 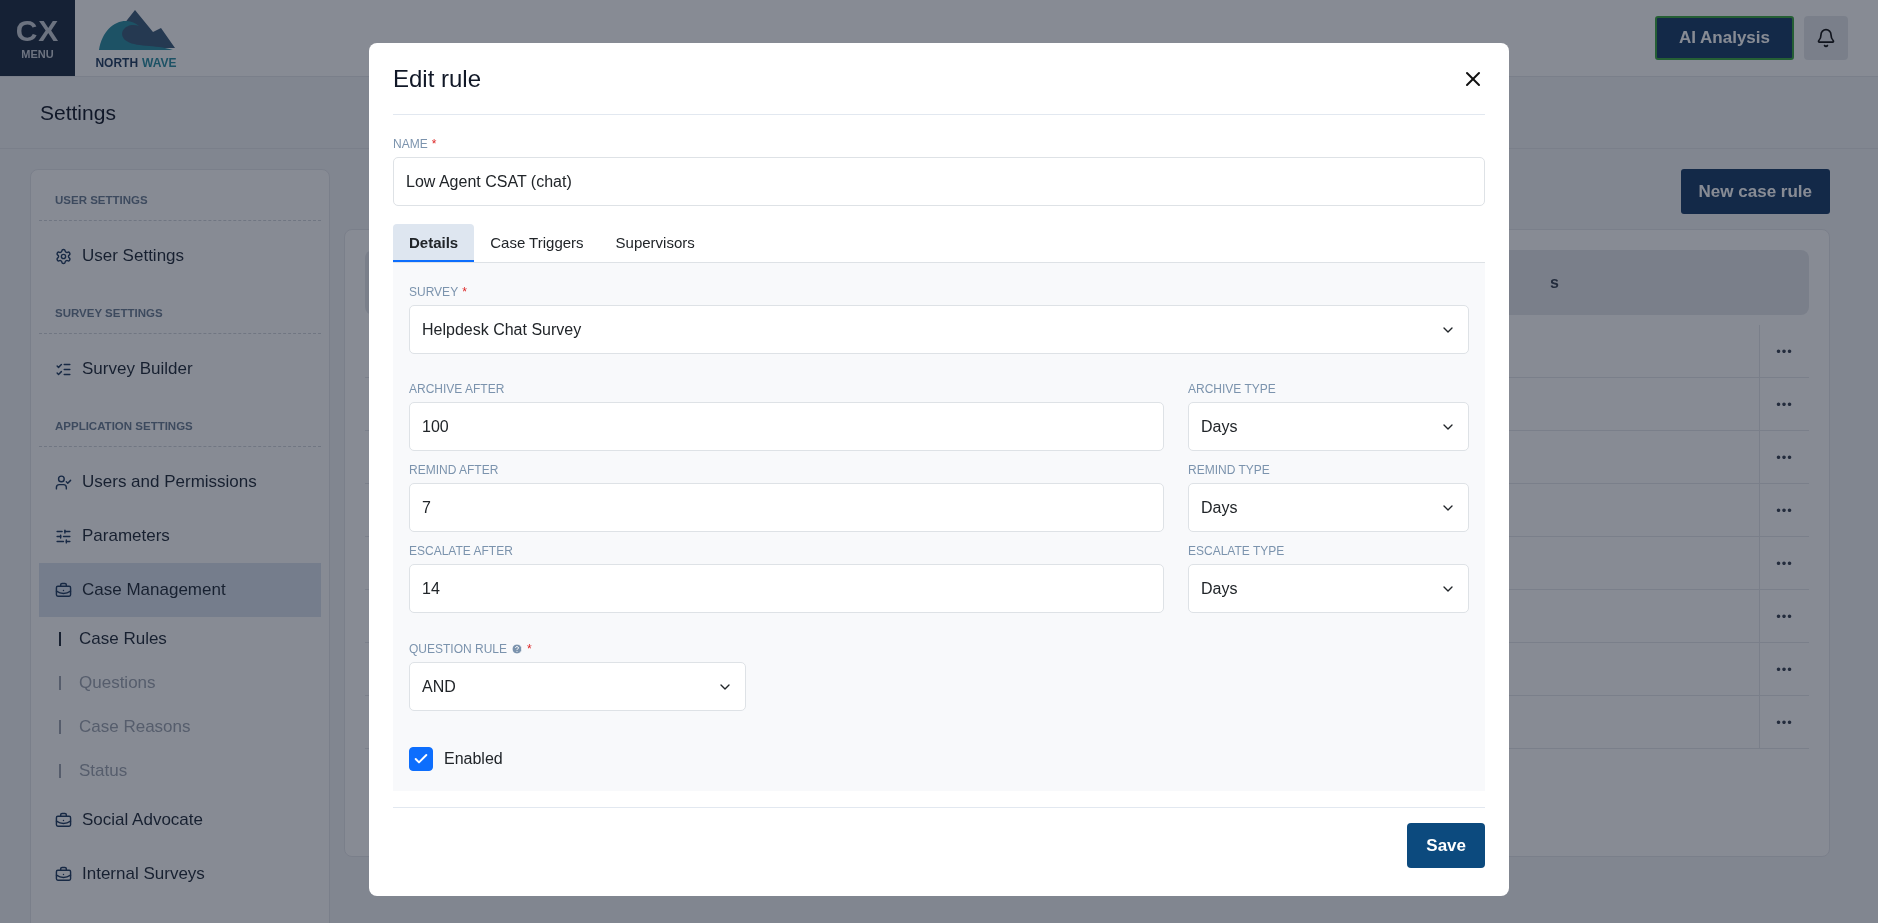 What do you see at coordinates (421, 759) in the screenshot?
I see `enabled-checkbox` at bounding box center [421, 759].